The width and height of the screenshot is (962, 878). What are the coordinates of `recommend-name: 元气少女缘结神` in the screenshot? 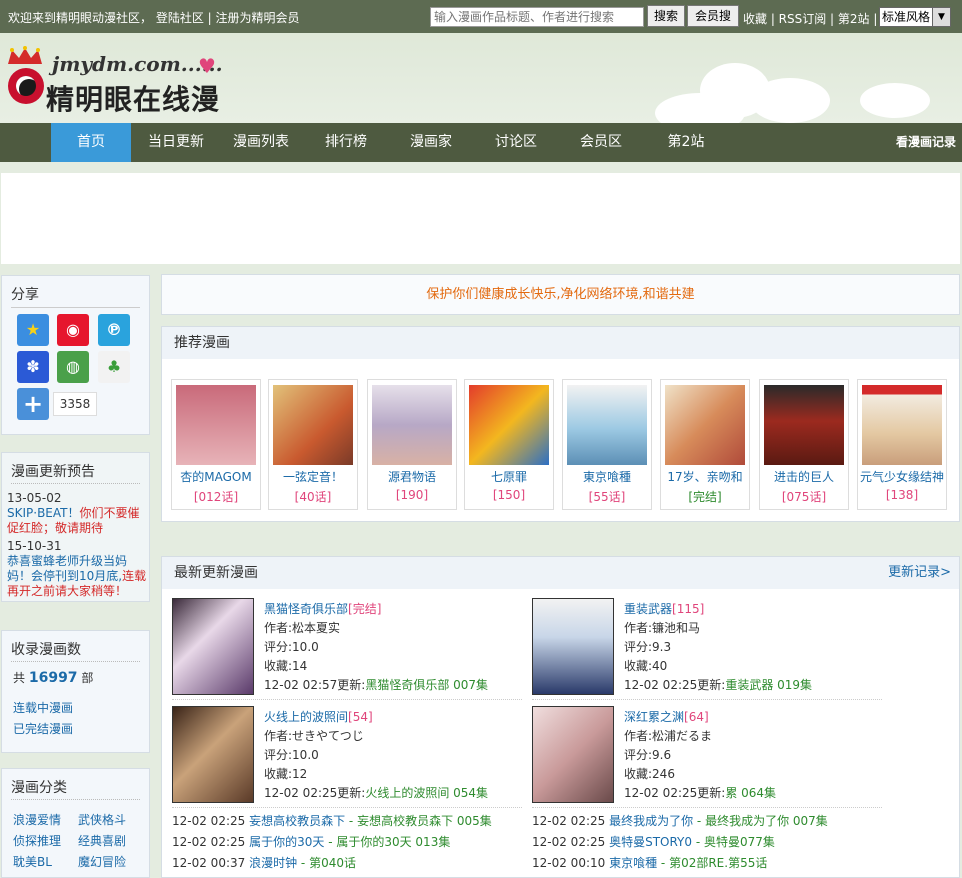 It's located at (902, 476).